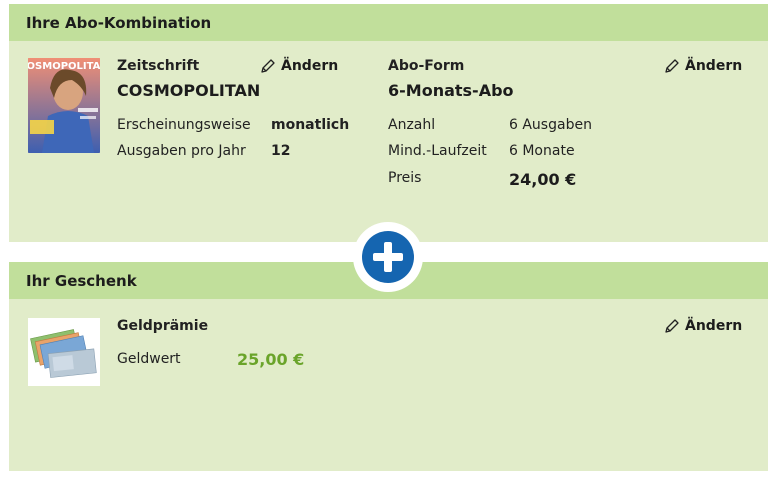 The height and width of the screenshot is (480, 777). I want to click on subscription-panel-header: Ihre Abo-Kombination, so click(388, 22).